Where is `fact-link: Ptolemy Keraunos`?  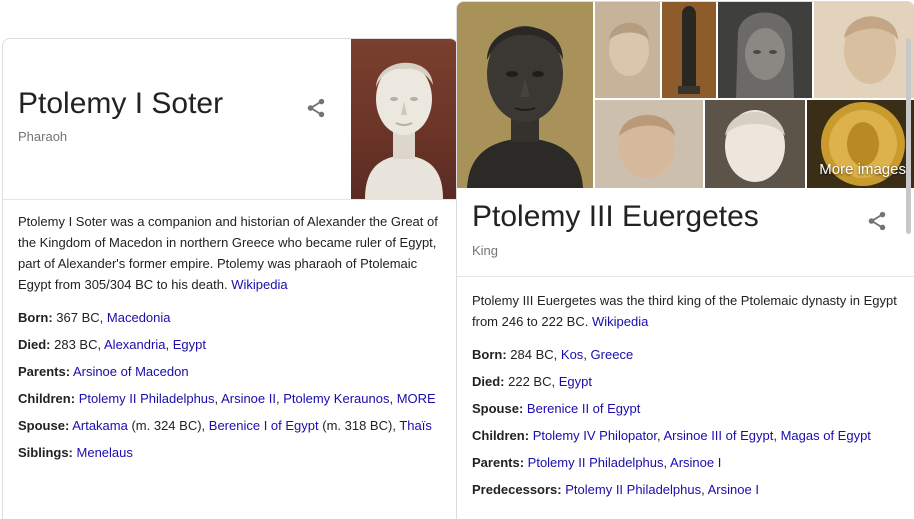 fact-link: Ptolemy Keraunos is located at coordinates (336, 398).